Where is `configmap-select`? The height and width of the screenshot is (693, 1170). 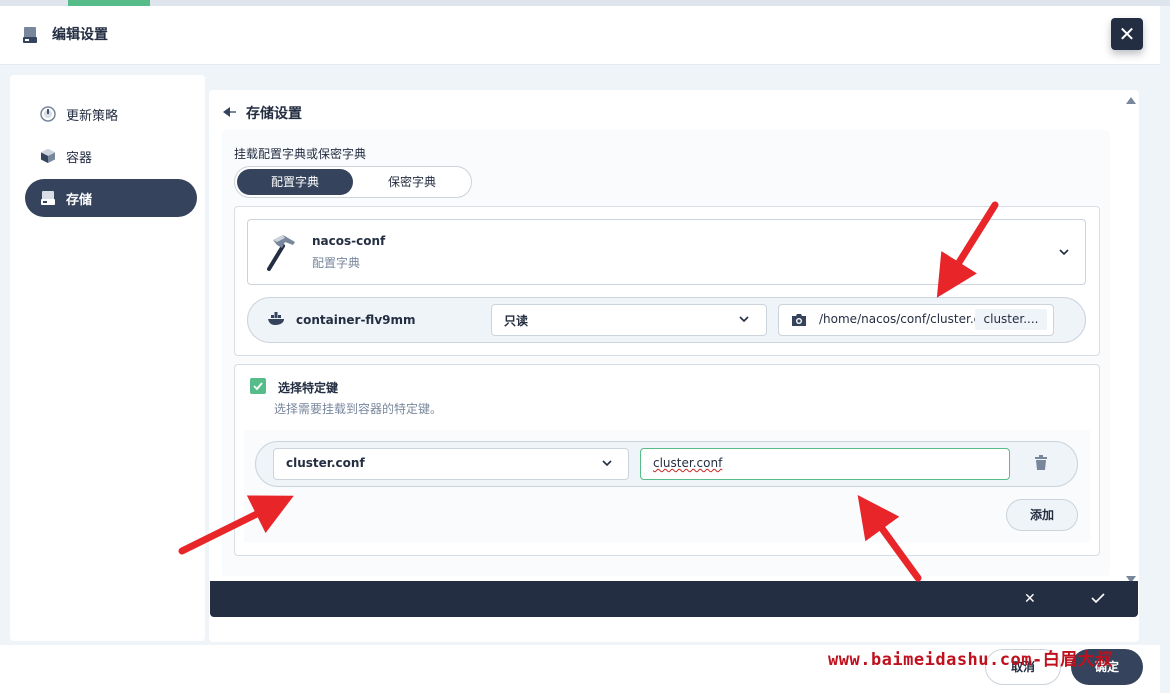
configmap-select is located at coordinates (666, 252).